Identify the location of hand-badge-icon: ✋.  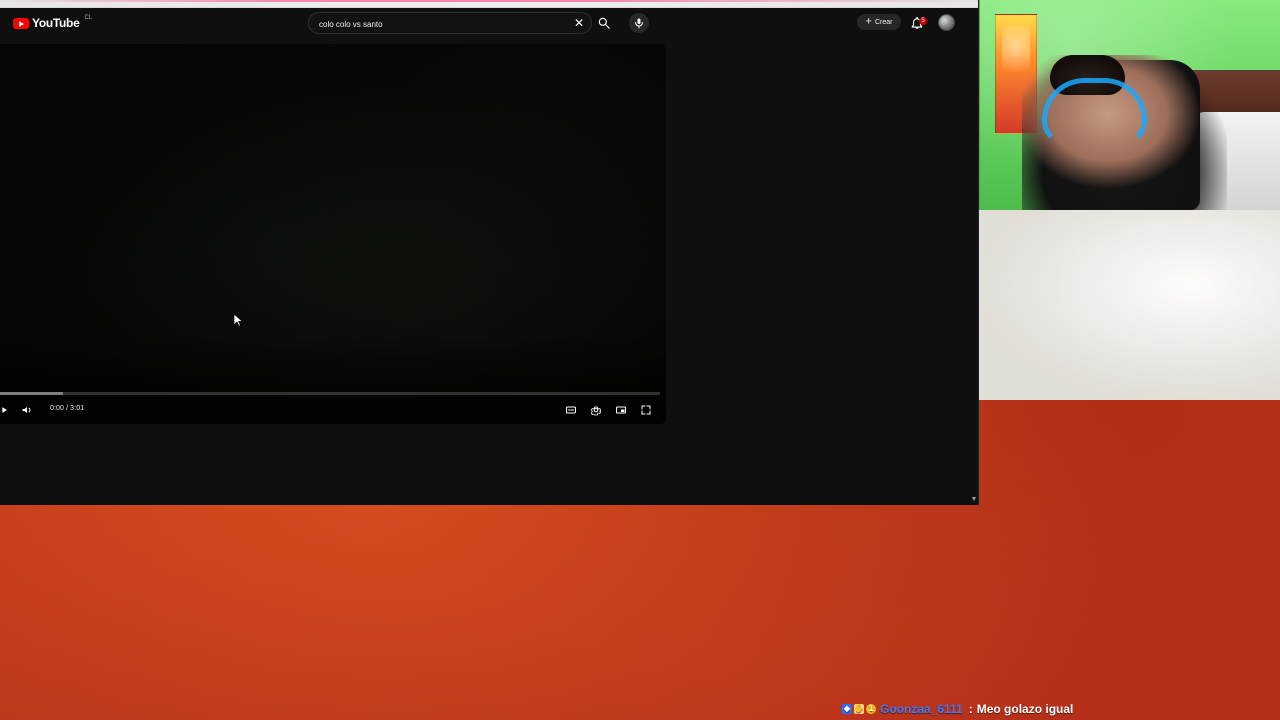
(859, 709).